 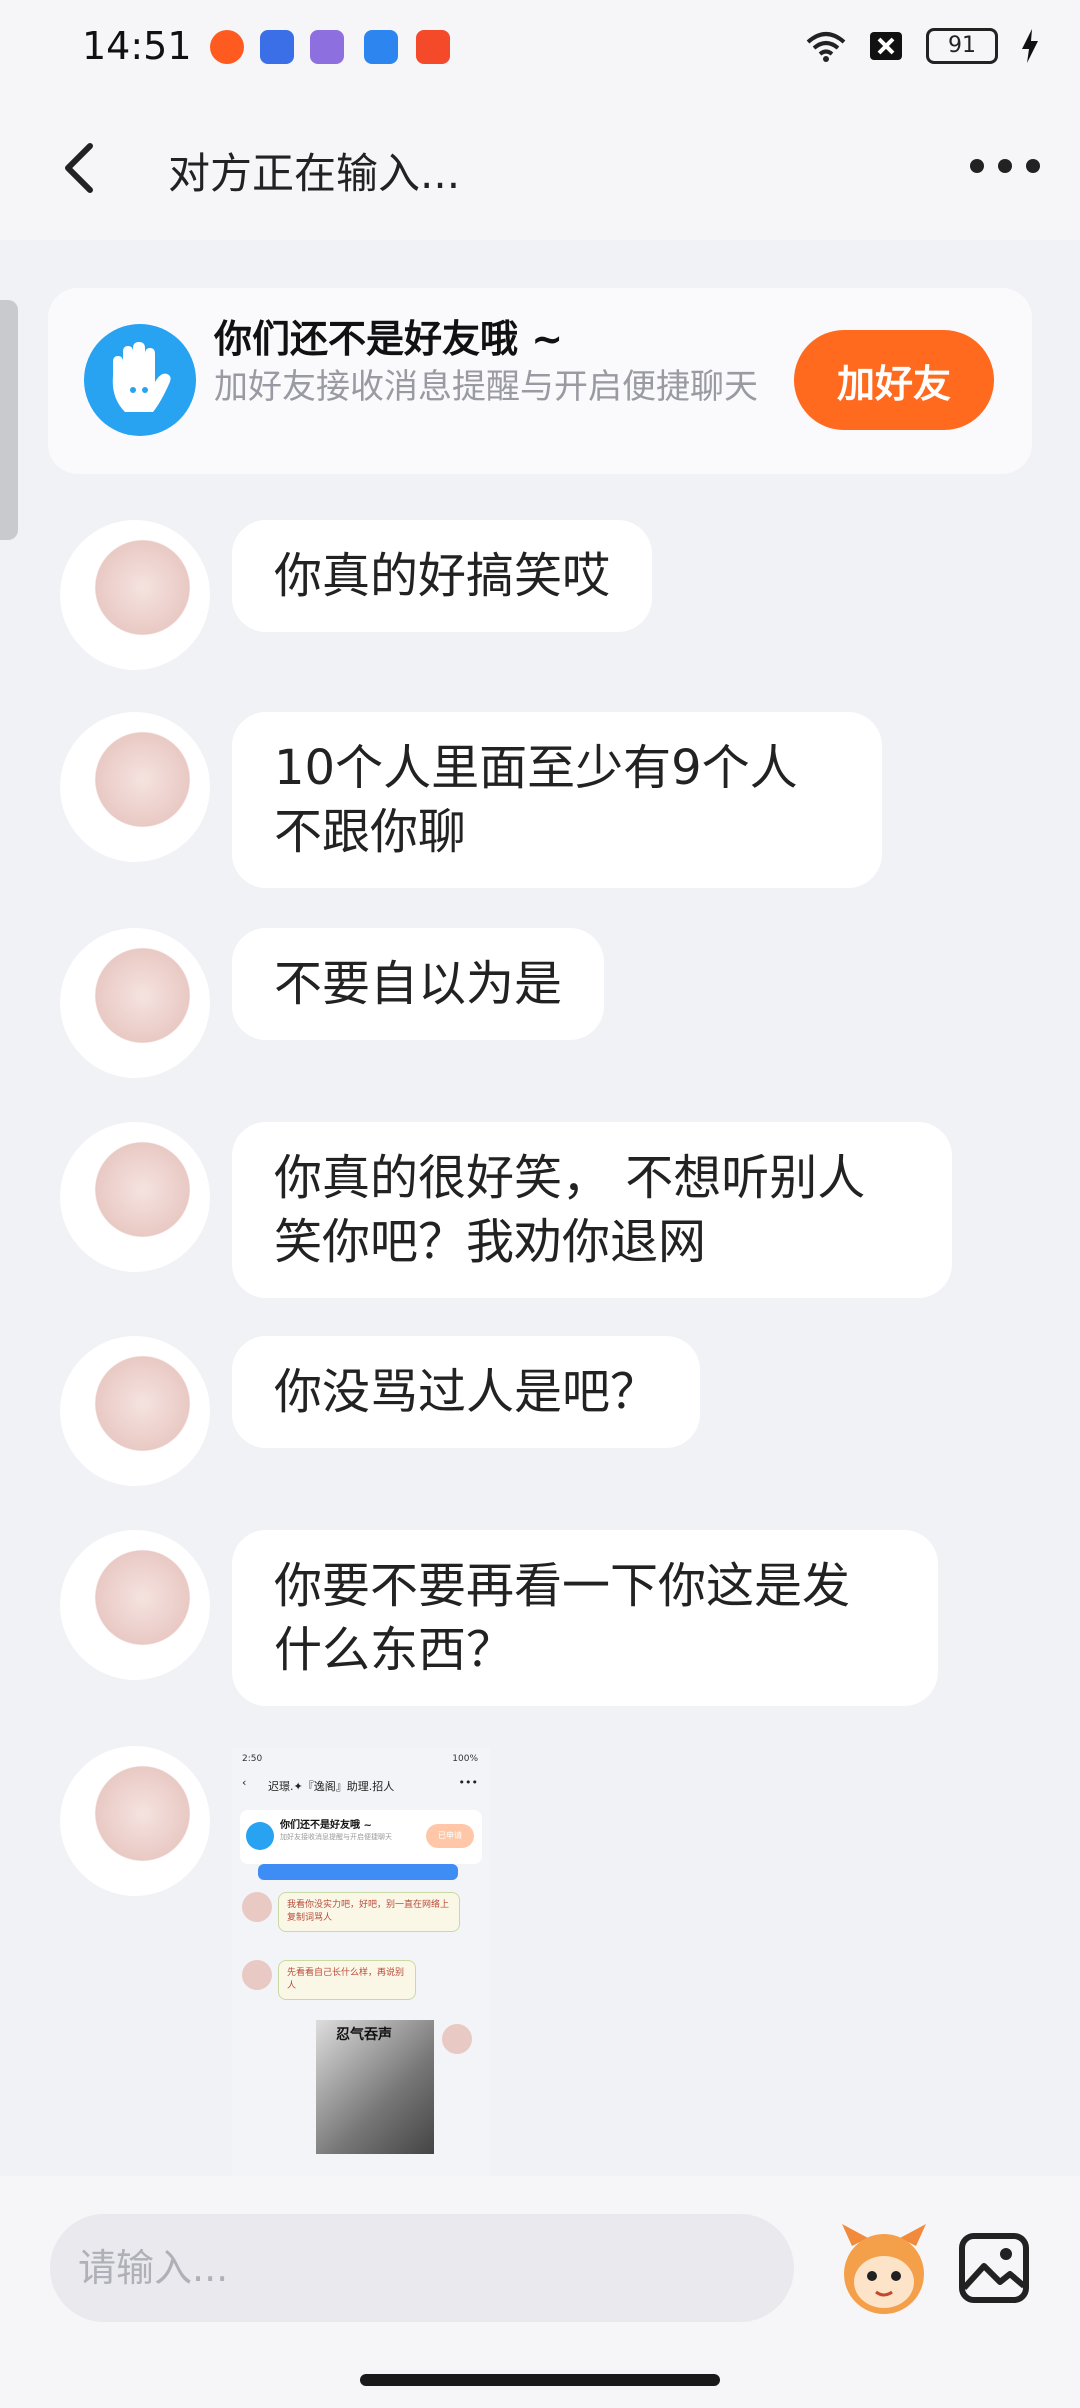 I want to click on shot-message-2: 先看看自己长什么样，再说别人, so click(x=347, y=1980).